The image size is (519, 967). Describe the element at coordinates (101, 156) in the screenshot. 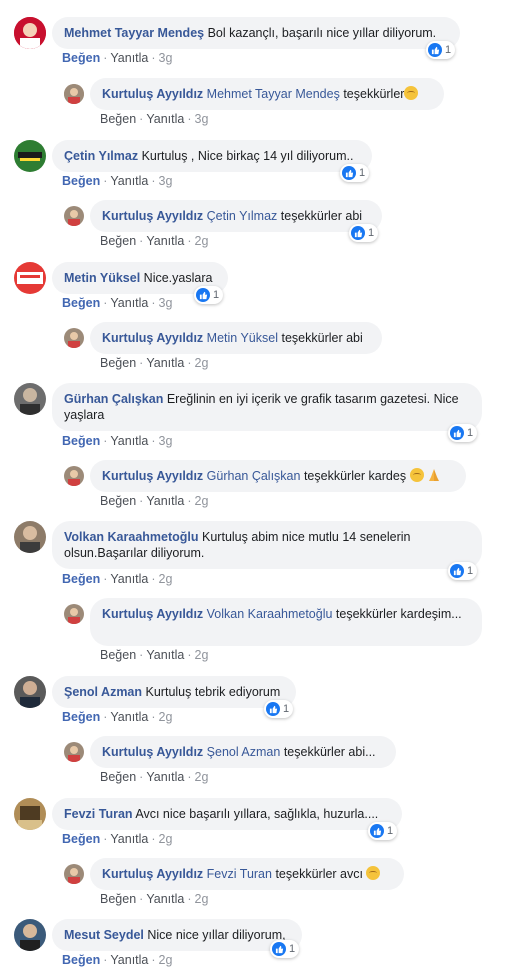

I see `commenter-name: Çetin Yılmaz` at that location.